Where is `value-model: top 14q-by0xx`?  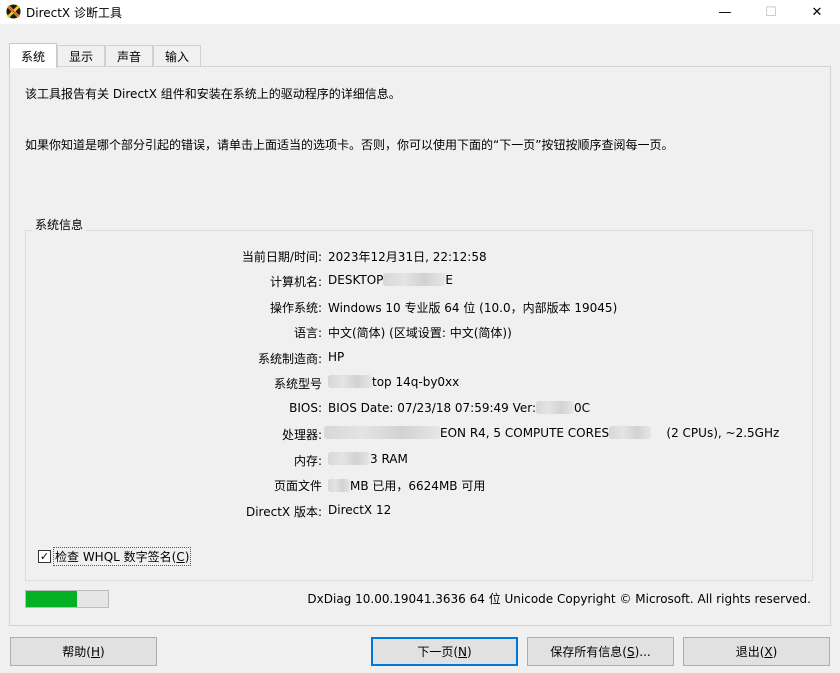
value-model: top 14q-by0xx is located at coordinates (393, 382).